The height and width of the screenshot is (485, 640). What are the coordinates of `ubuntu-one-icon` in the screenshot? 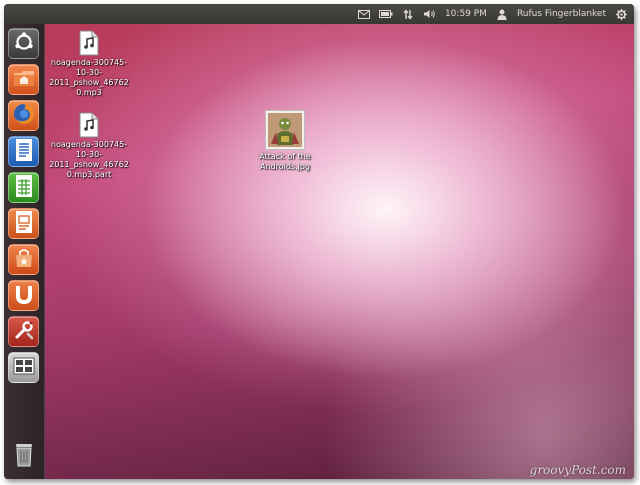 It's located at (24, 296).